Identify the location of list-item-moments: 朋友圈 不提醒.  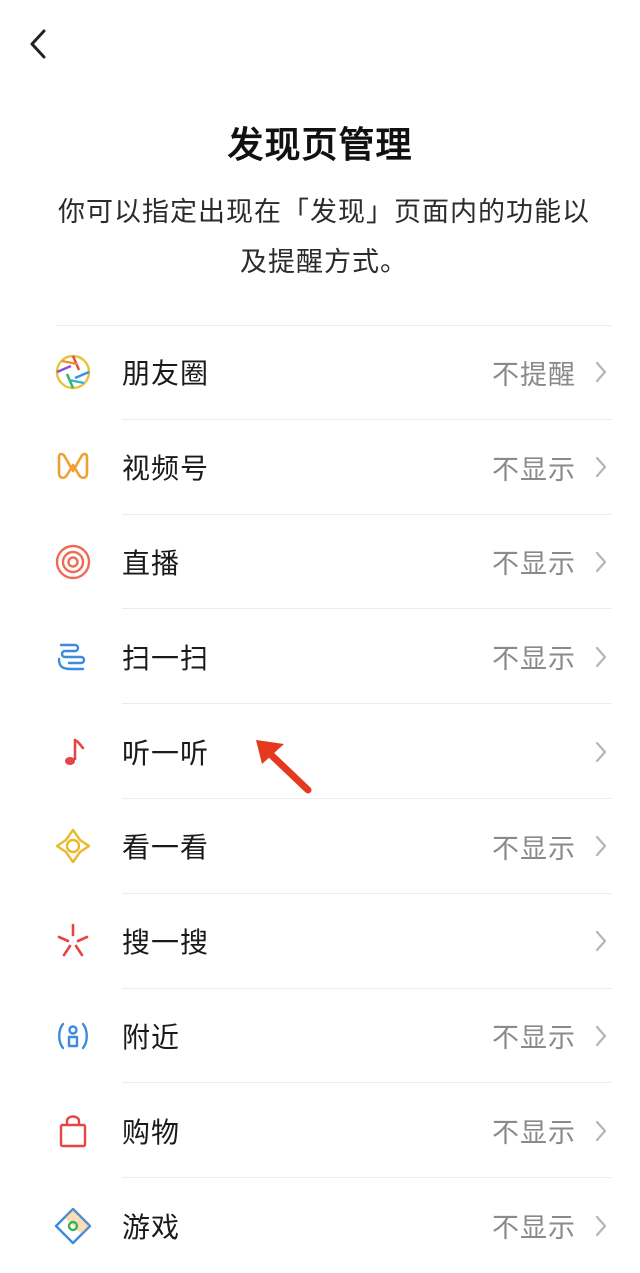
(320, 372).